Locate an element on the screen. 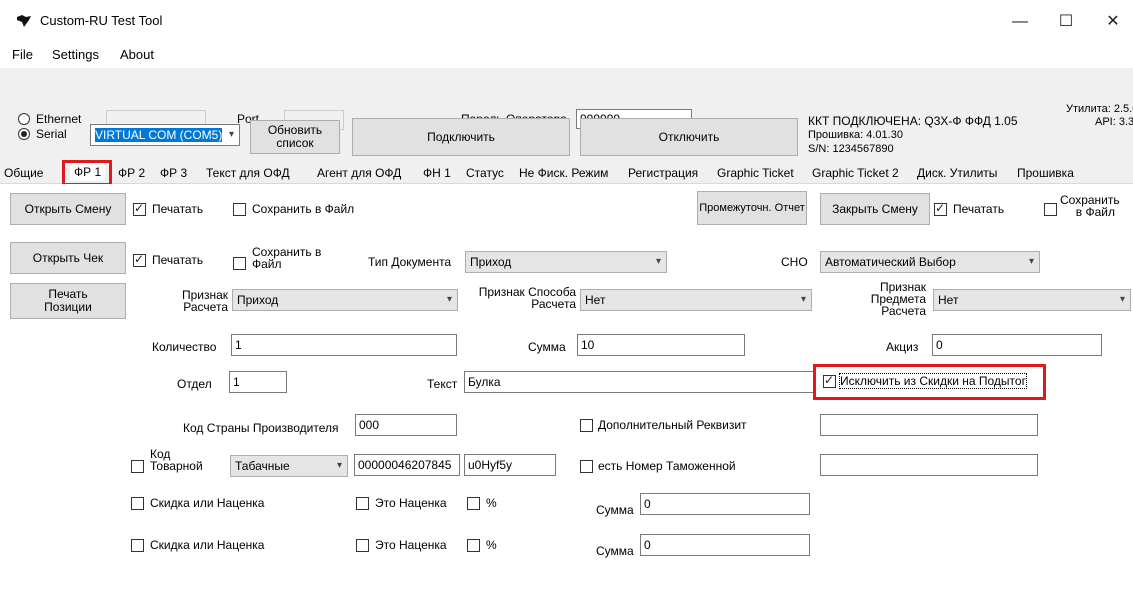  api-version: API: 3.3.0. is located at coordinates (1114, 122).